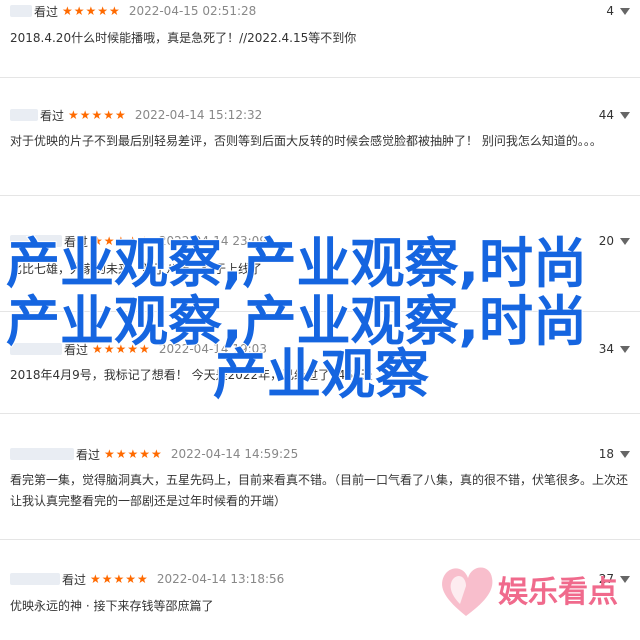 The image size is (640, 640). What do you see at coordinates (212, 241) in the screenshot?
I see `review-time: 2022-04-14 23:09` at bounding box center [212, 241].